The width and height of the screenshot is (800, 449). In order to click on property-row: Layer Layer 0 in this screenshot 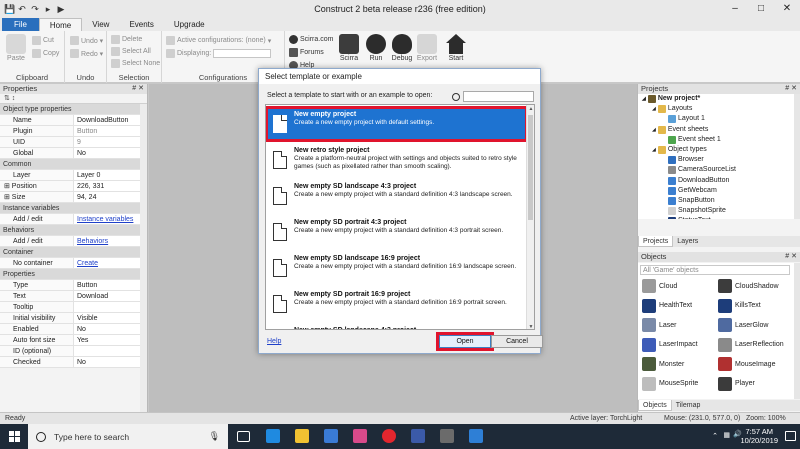, I will do `click(73, 175)`.